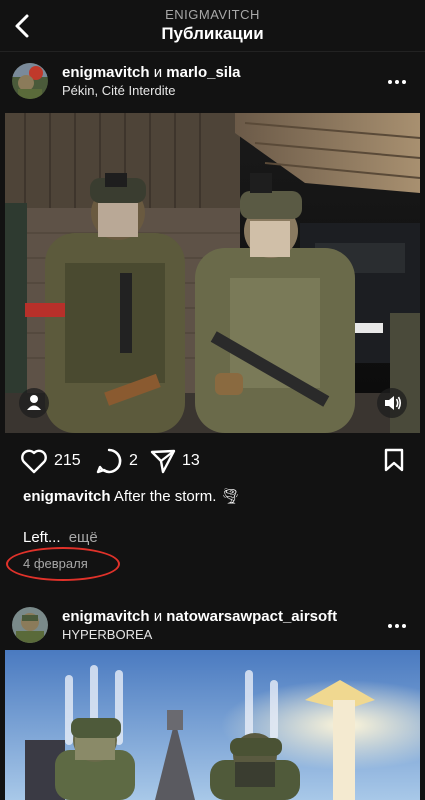  Describe the element at coordinates (212, 14) in the screenshot. I see `profile-username: ENIGMAVITCH` at that location.